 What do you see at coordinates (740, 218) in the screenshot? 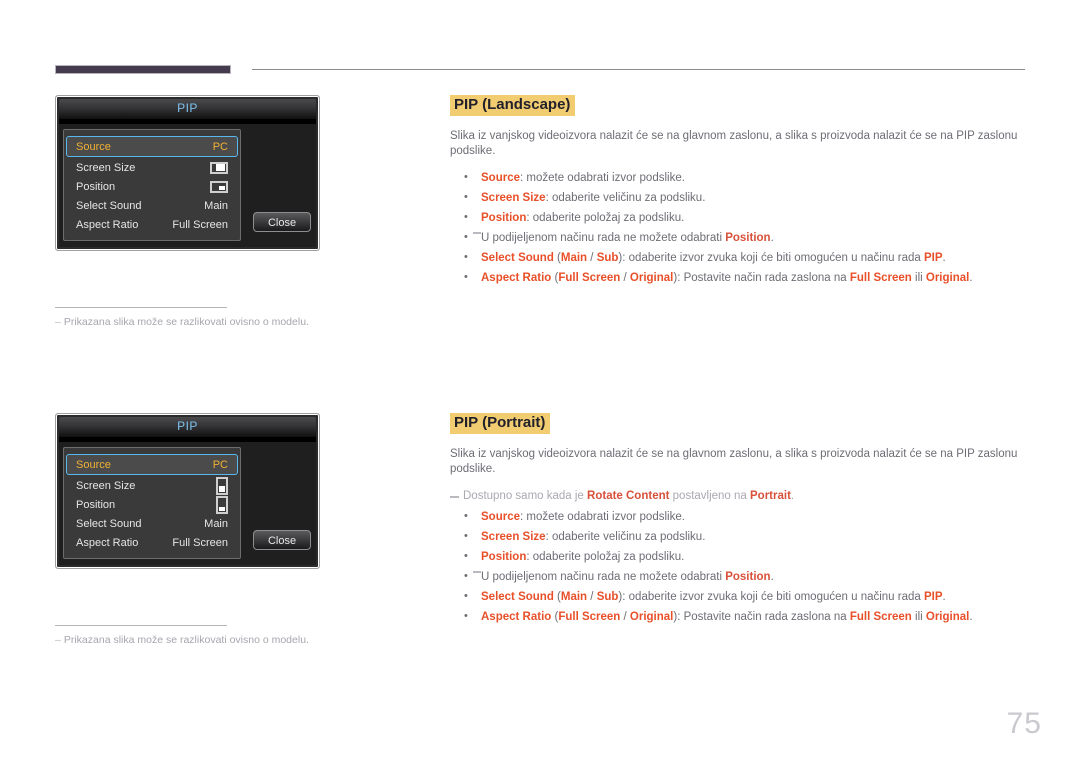
I see `bullet-item: Position: odaberite položaj za podsliku.` at bounding box center [740, 218].